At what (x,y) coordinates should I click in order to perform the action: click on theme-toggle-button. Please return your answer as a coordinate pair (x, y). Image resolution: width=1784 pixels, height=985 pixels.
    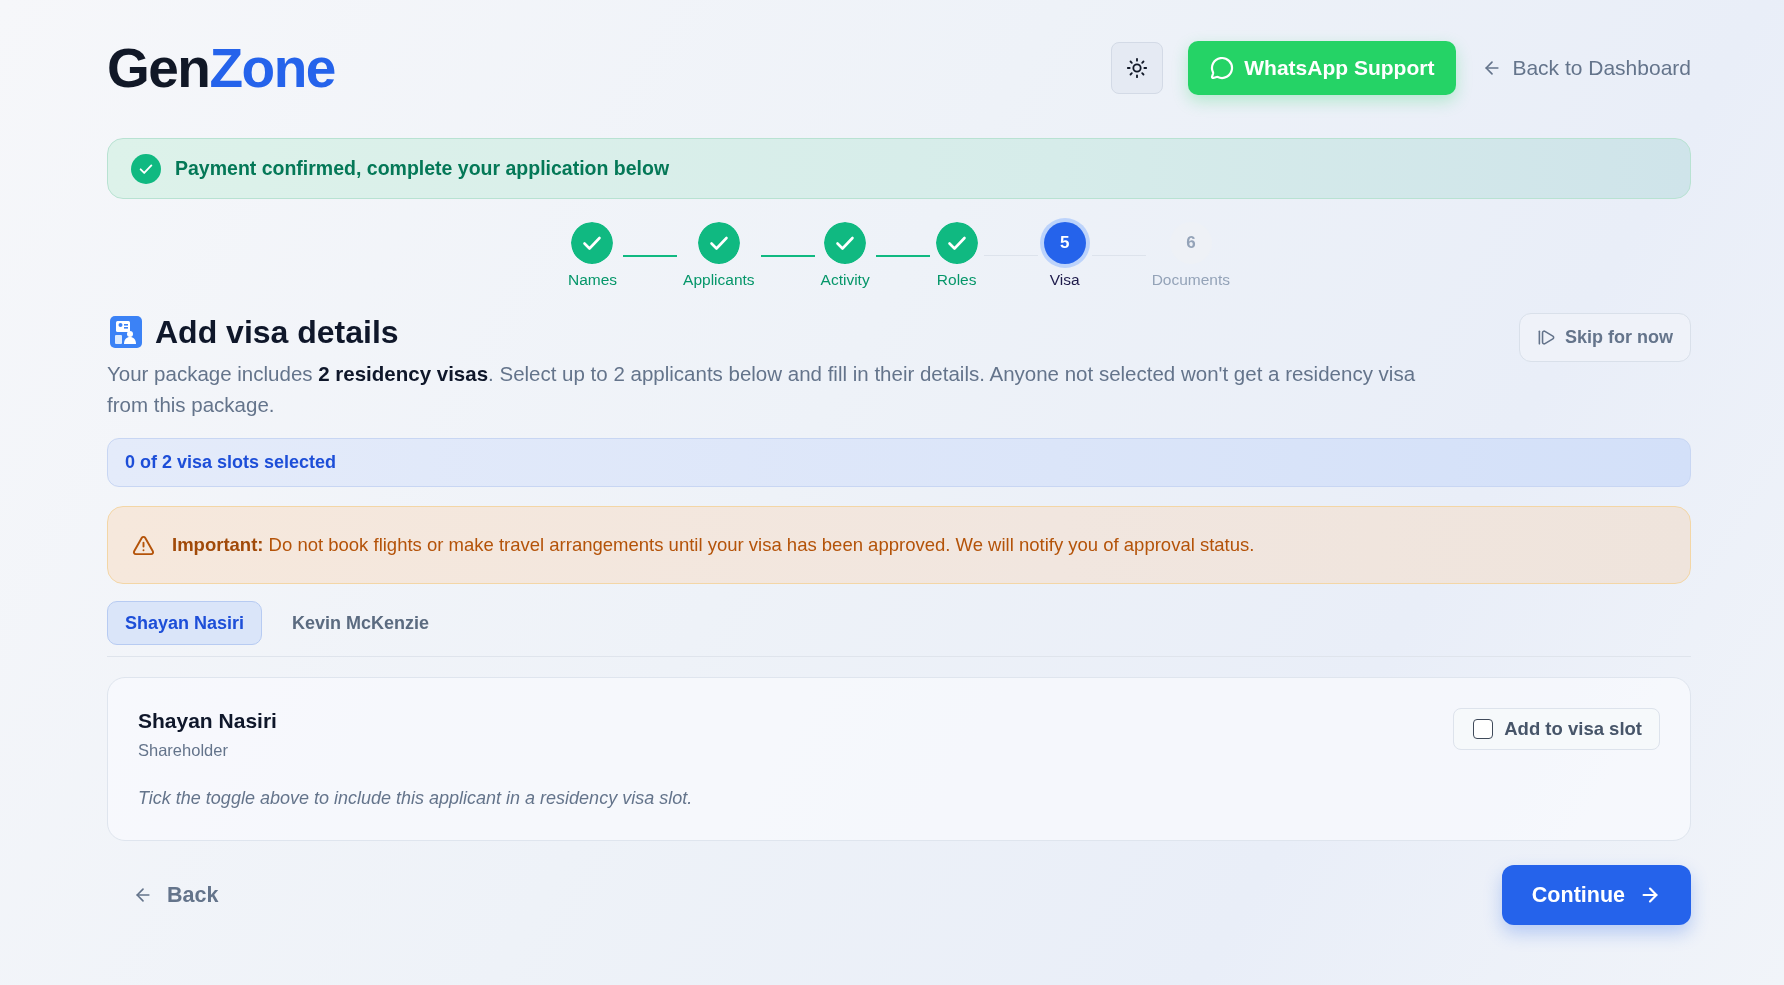
    Looking at the image, I should click on (1137, 68).